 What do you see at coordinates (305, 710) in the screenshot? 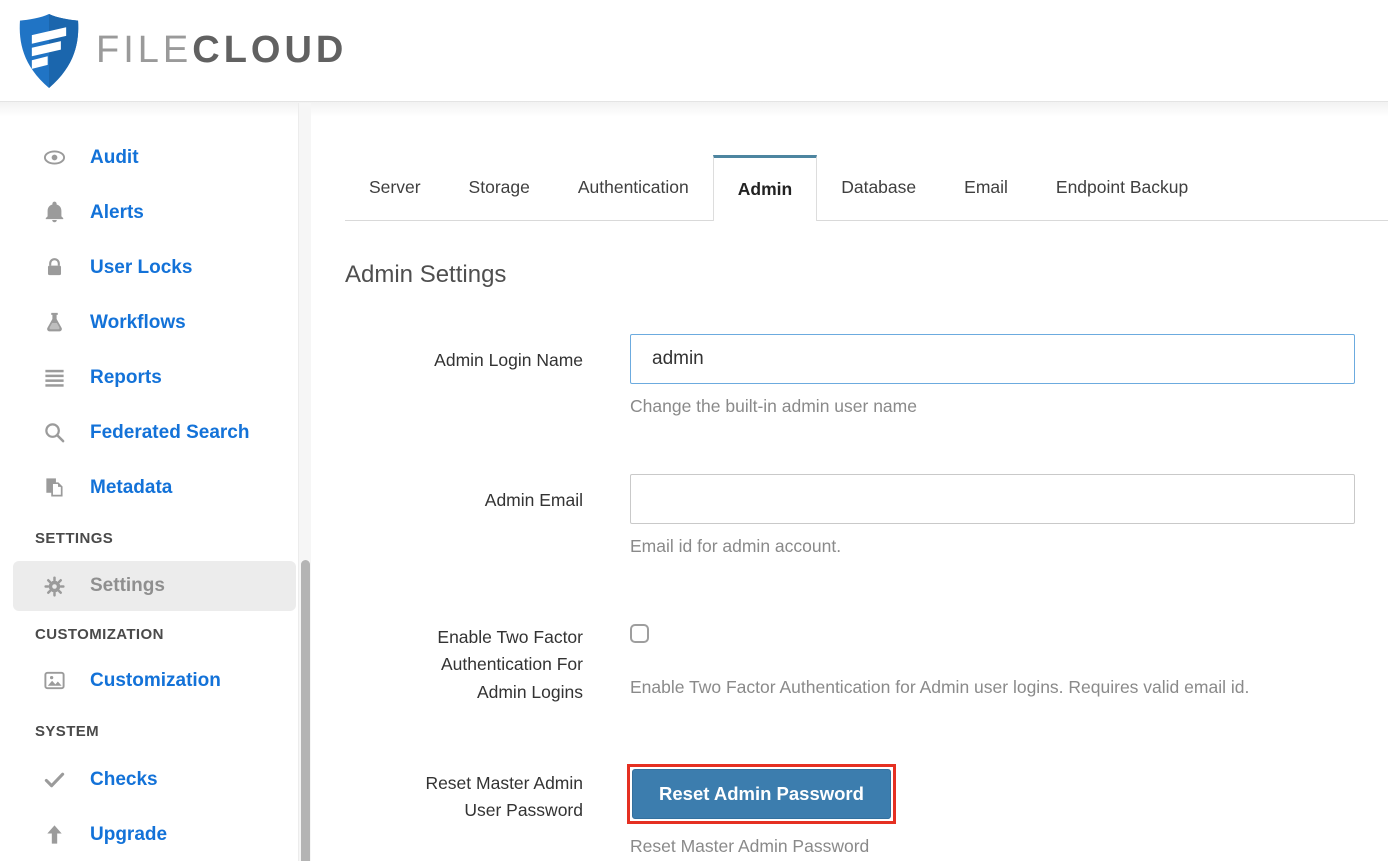
I see `sidebar-scrollbar-thumb` at bounding box center [305, 710].